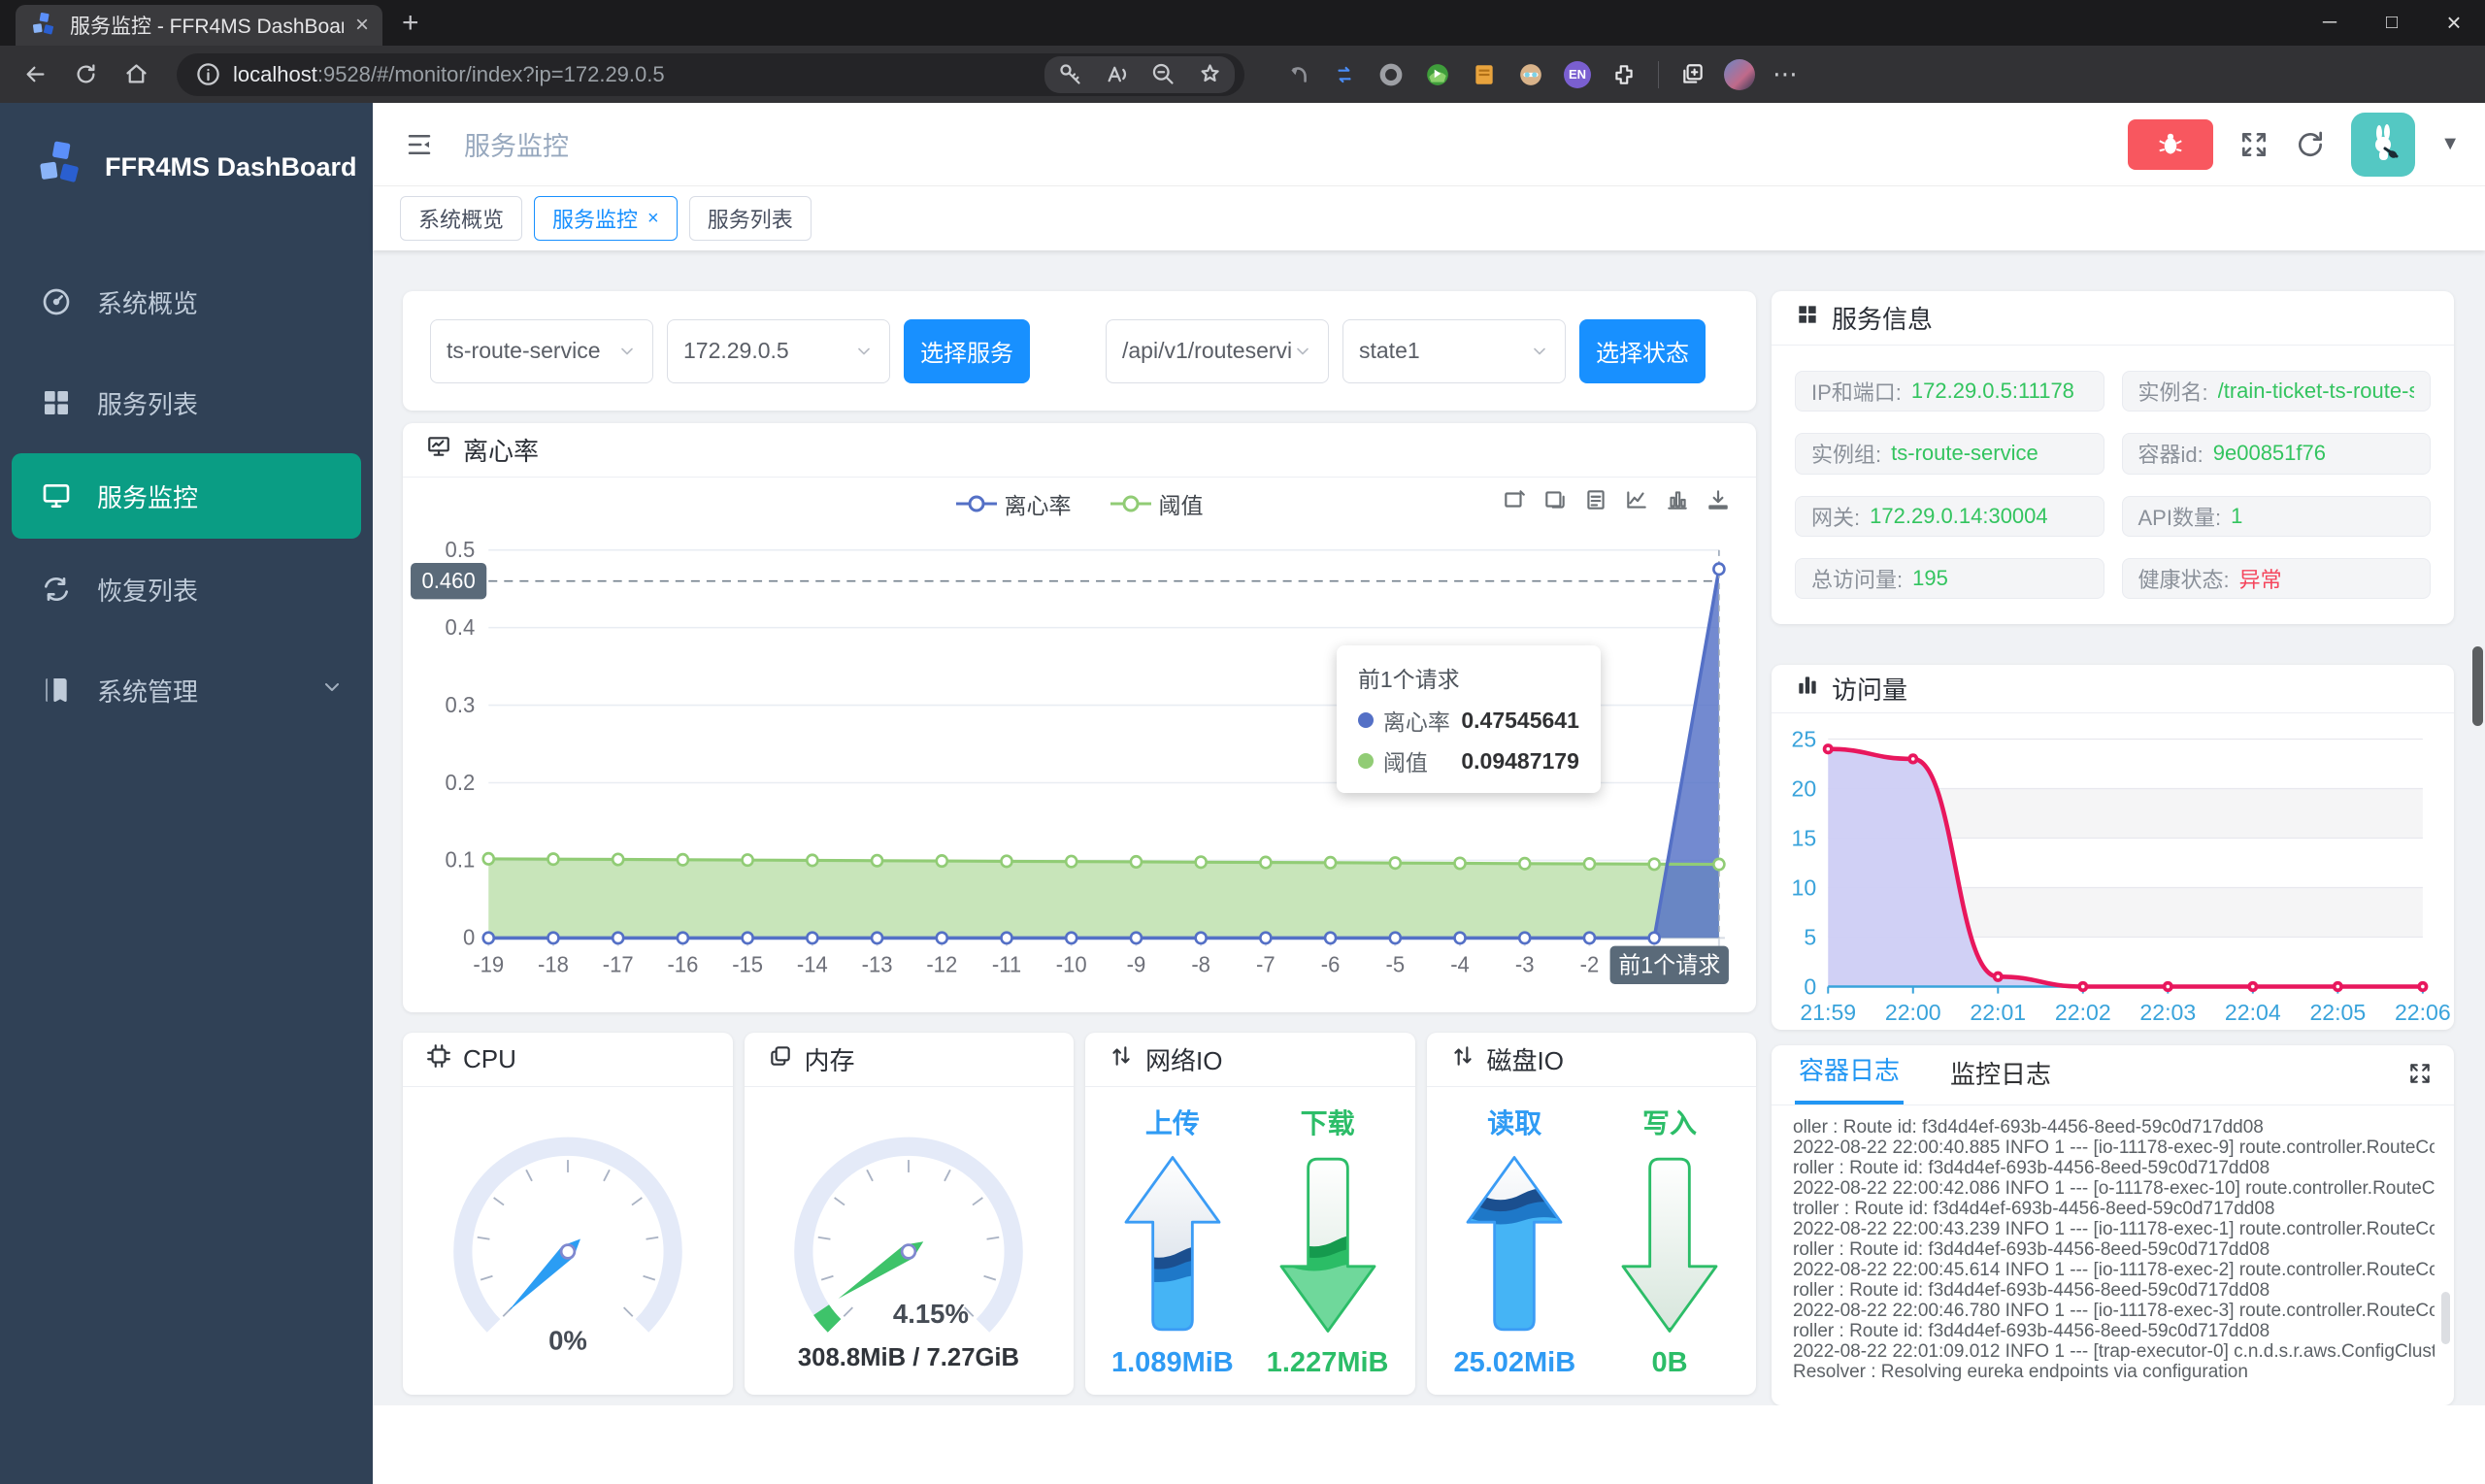  I want to click on profile-avatar, so click(1740, 74).